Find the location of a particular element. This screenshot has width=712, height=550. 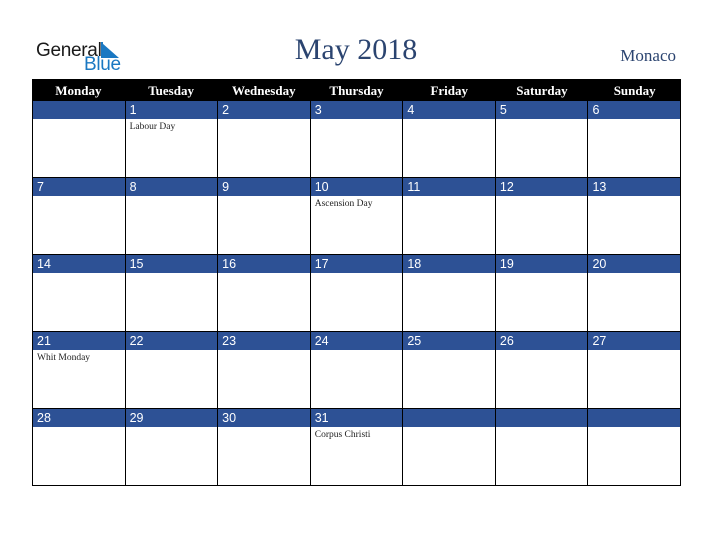

weekday-header: Tuesday is located at coordinates (171, 90).